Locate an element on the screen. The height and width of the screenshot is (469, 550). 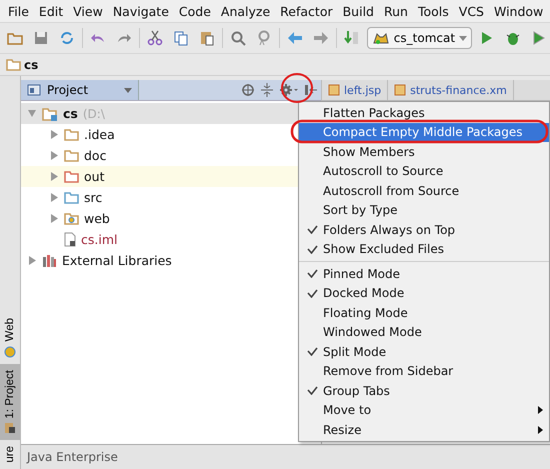
menu-item: Analyze is located at coordinates (246, 11).